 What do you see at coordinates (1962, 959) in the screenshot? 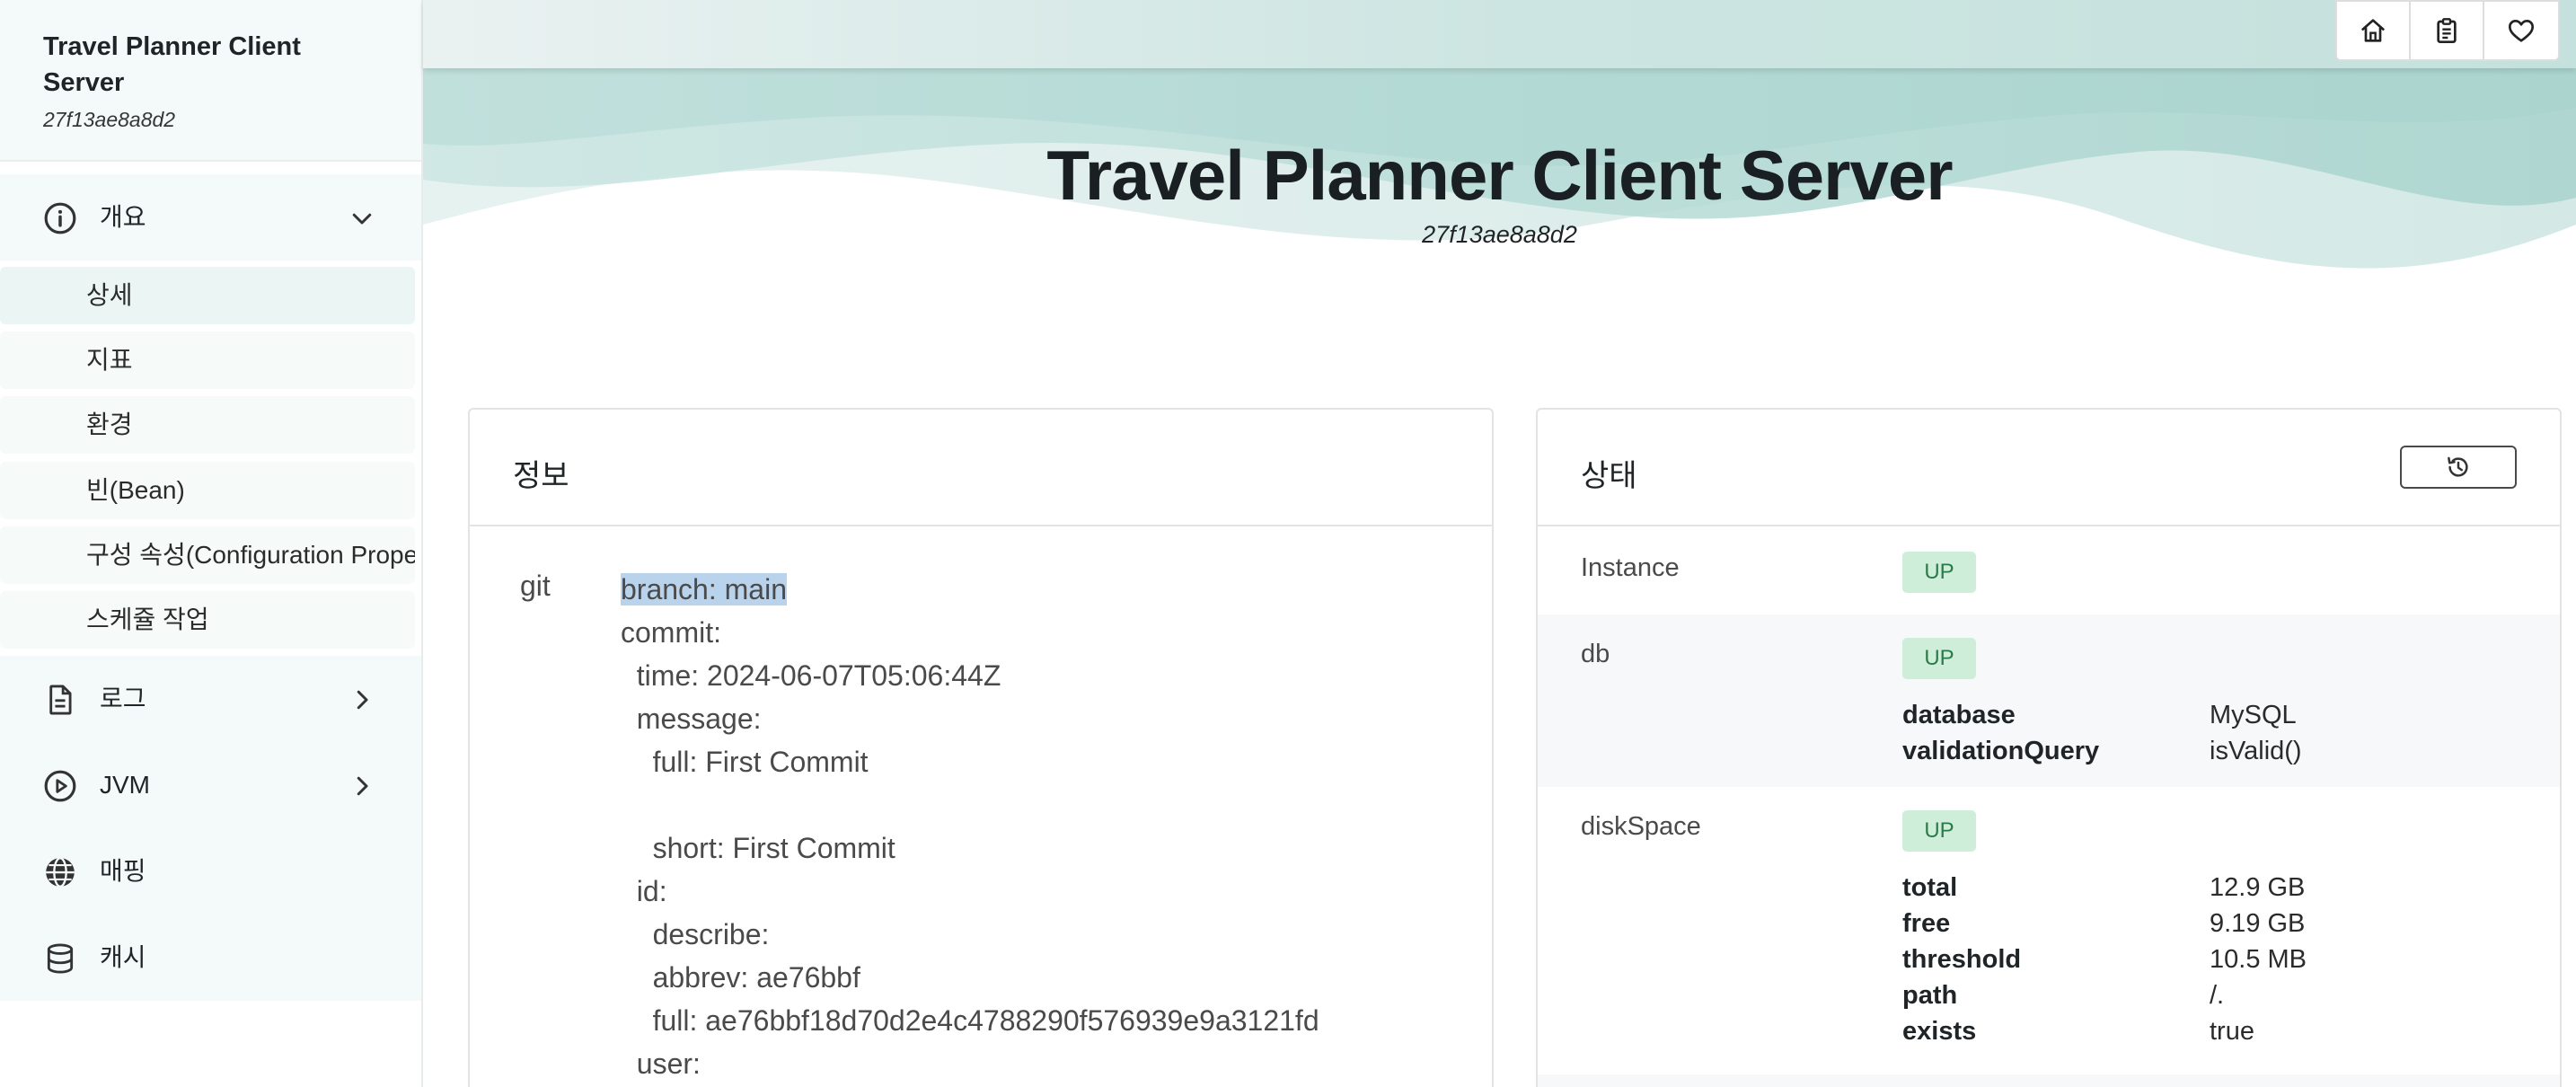
I see `health-detail-key: threshold` at bounding box center [1962, 959].